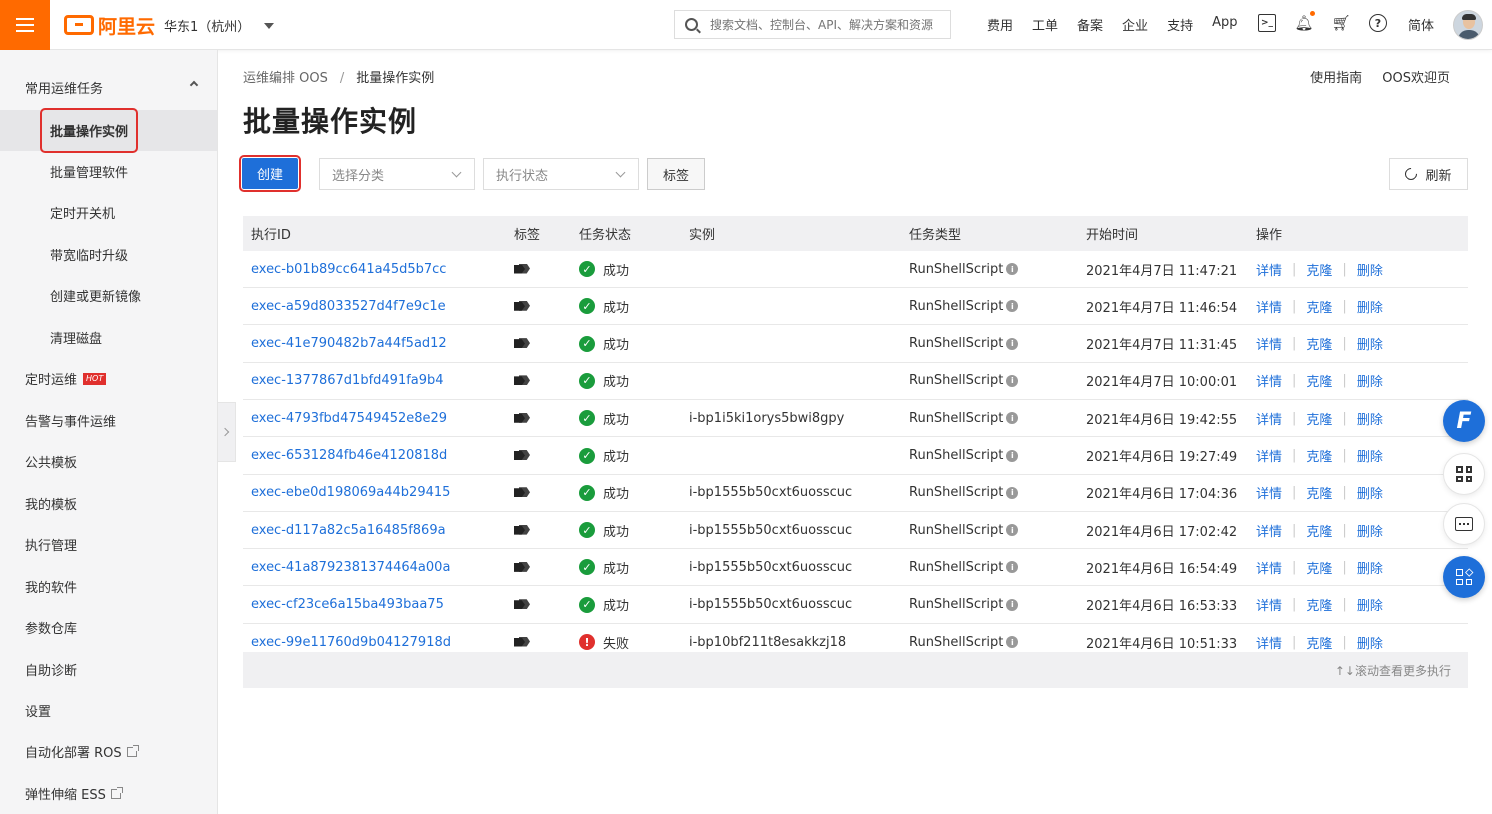 This screenshot has width=1492, height=814. What do you see at coordinates (108, 254) in the screenshot?
I see `sidebar-item-bandwidth-upgrade: 带宽临时升级` at bounding box center [108, 254].